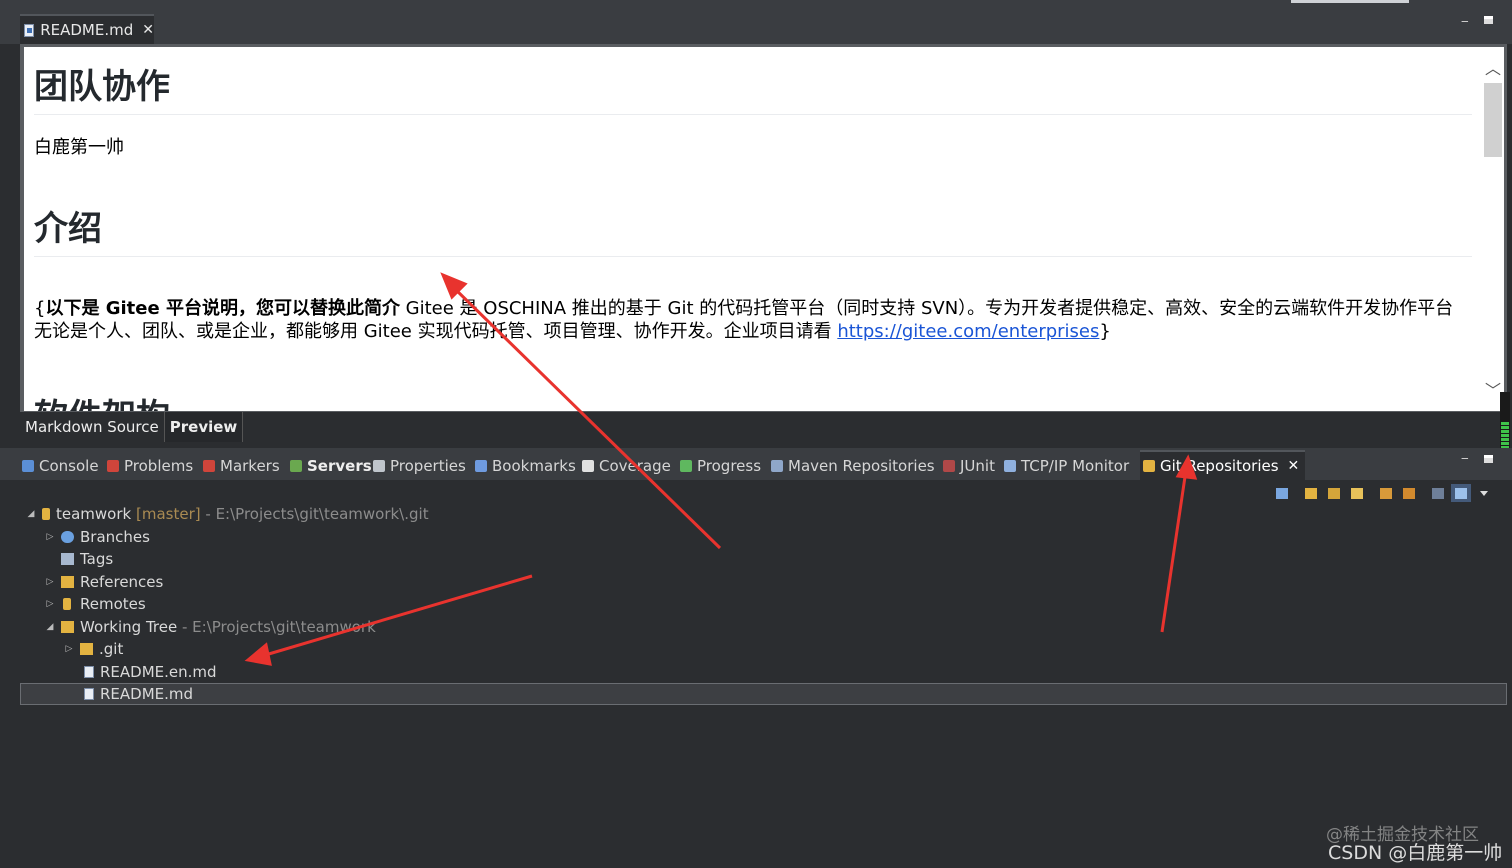  I want to click on working-tree-label: Working Tree, so click(129, 627).